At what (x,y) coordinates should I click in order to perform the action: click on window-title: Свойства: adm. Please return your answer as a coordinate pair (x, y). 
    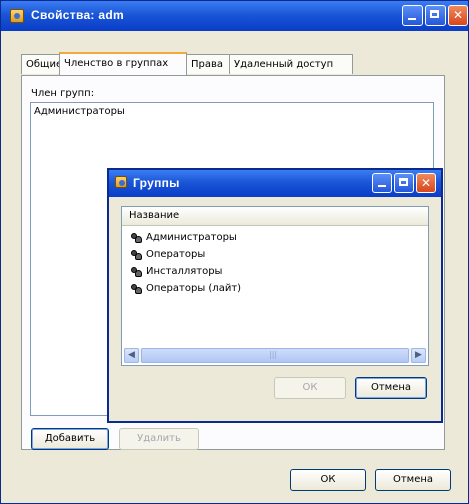
    Looking at the image, I should click on (77, 15).